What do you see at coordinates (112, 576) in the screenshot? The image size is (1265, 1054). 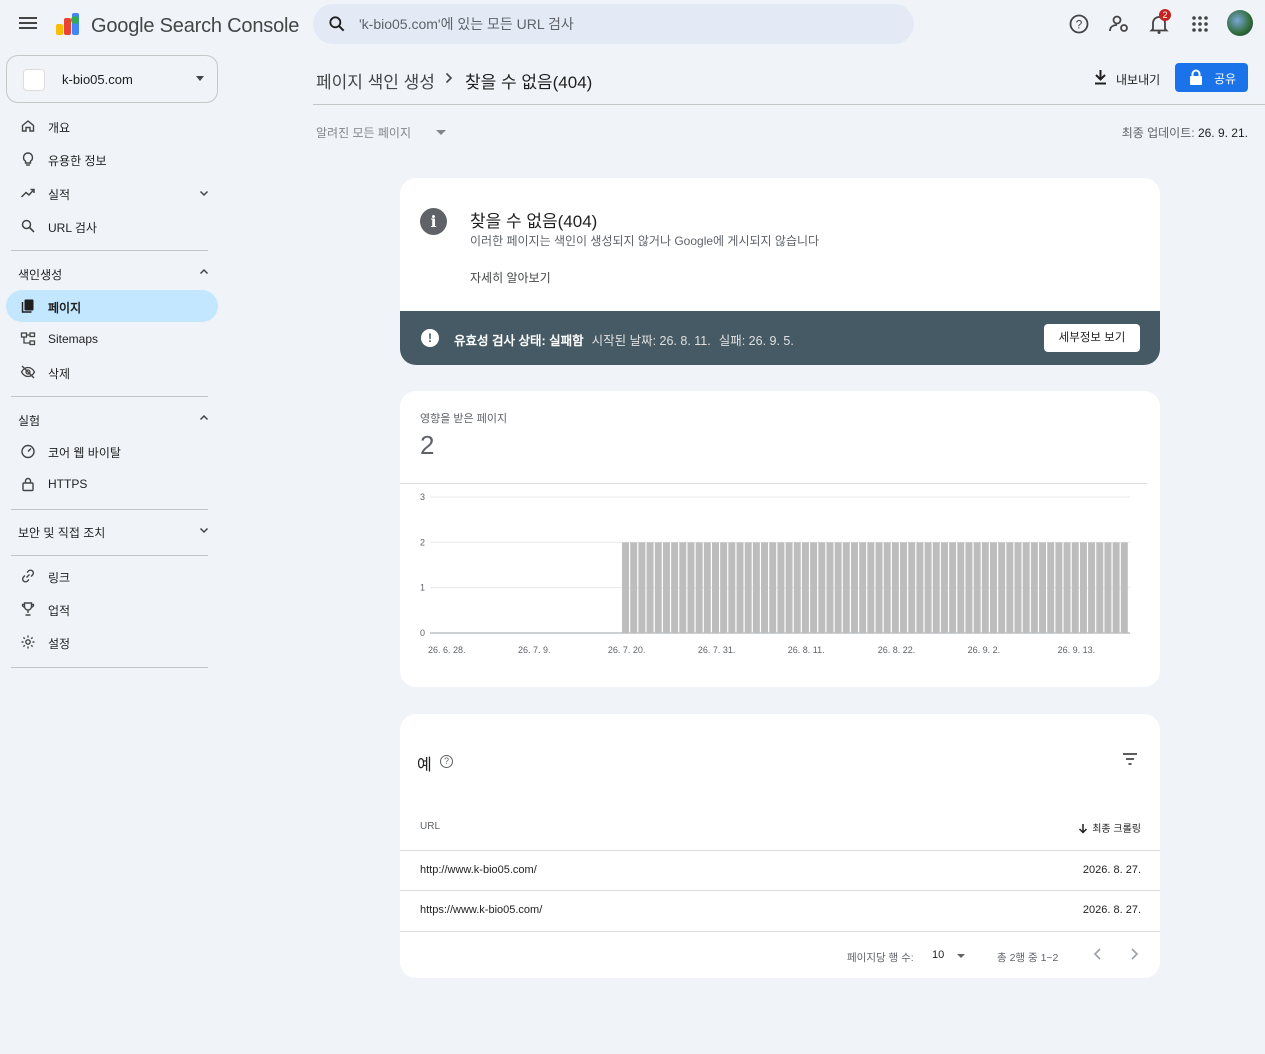 I see `sidebar-item-links: 링크` at bounding box center [112, 576].